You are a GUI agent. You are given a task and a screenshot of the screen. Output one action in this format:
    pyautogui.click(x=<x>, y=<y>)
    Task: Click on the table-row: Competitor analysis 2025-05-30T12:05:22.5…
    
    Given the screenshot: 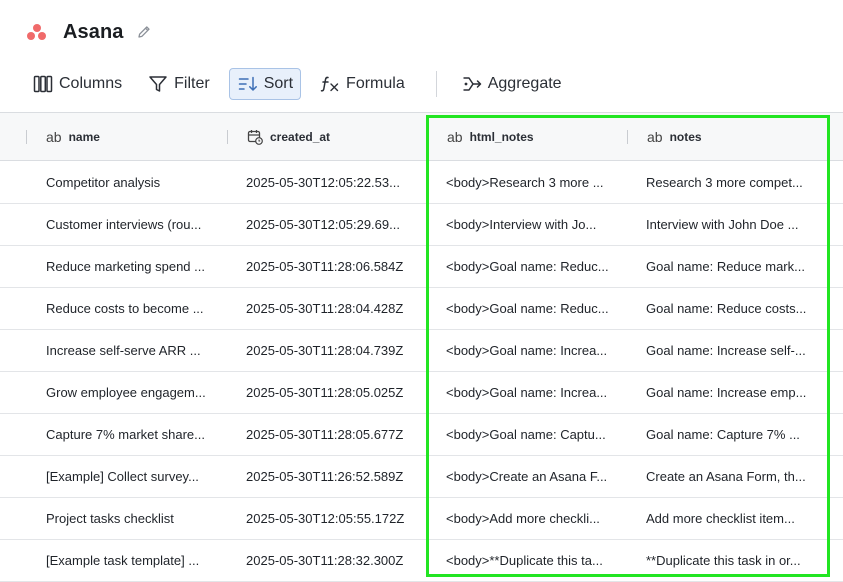 What is the action you would take?
    pyautogui.click(x=421, y=183)
    